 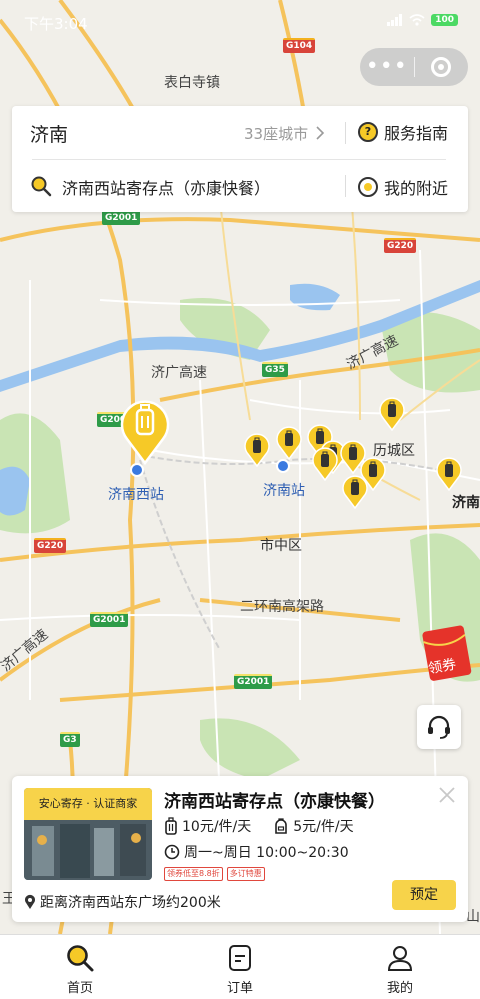 What do you see at coordinates (192, 83) in the screenshot?
I see `map-label-town: 表白寺镇` at bounding box center [192, 83].